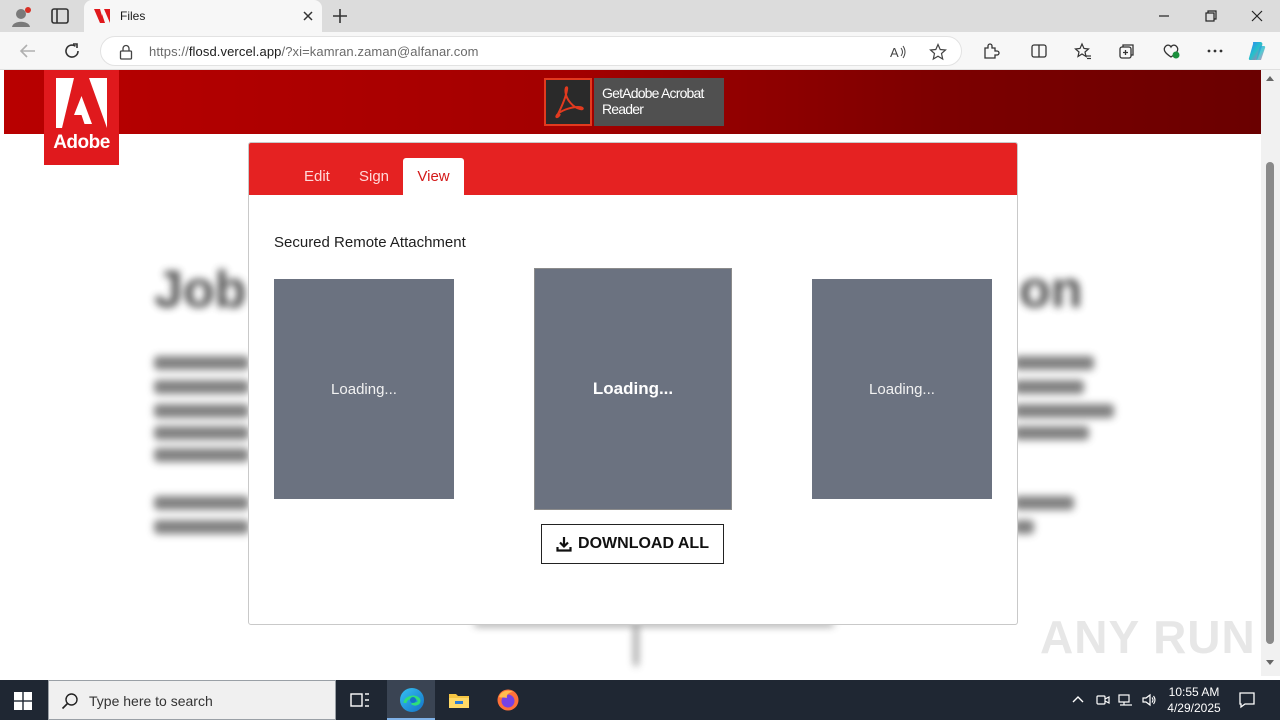 The image size is (1280, 720). What do you see at coordinates (640, 700) in the screenshot?
I see `windows-taskbar: Type here to search 10:55 AM 4/29/2025` at bounding box center [640, 700].